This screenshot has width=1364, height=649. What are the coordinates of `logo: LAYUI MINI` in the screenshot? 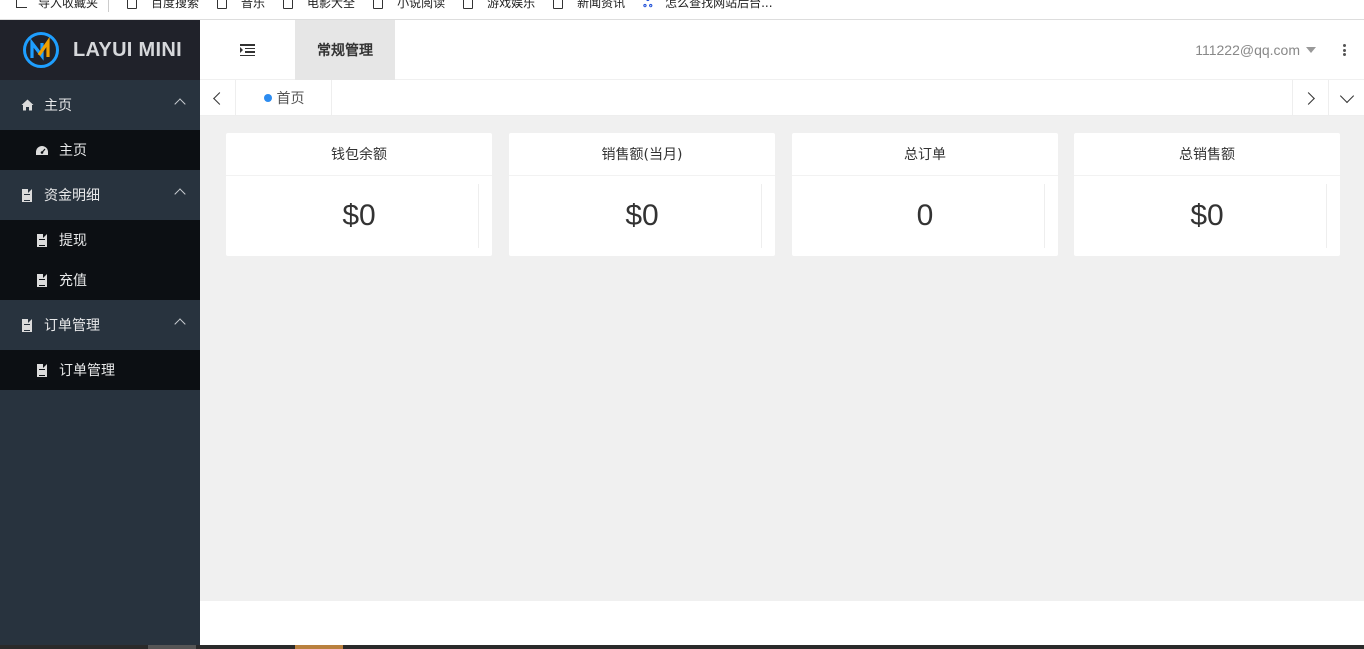 It's located at (100, 50).